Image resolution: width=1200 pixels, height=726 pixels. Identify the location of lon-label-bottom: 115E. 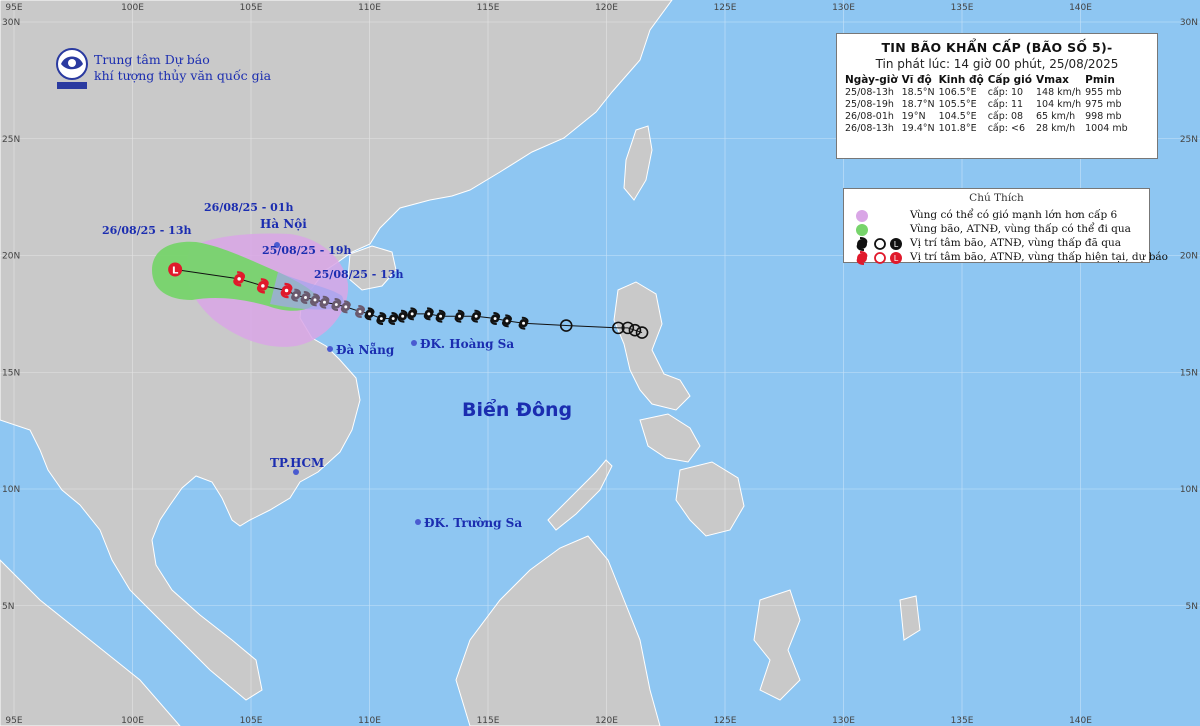
(488, 721).